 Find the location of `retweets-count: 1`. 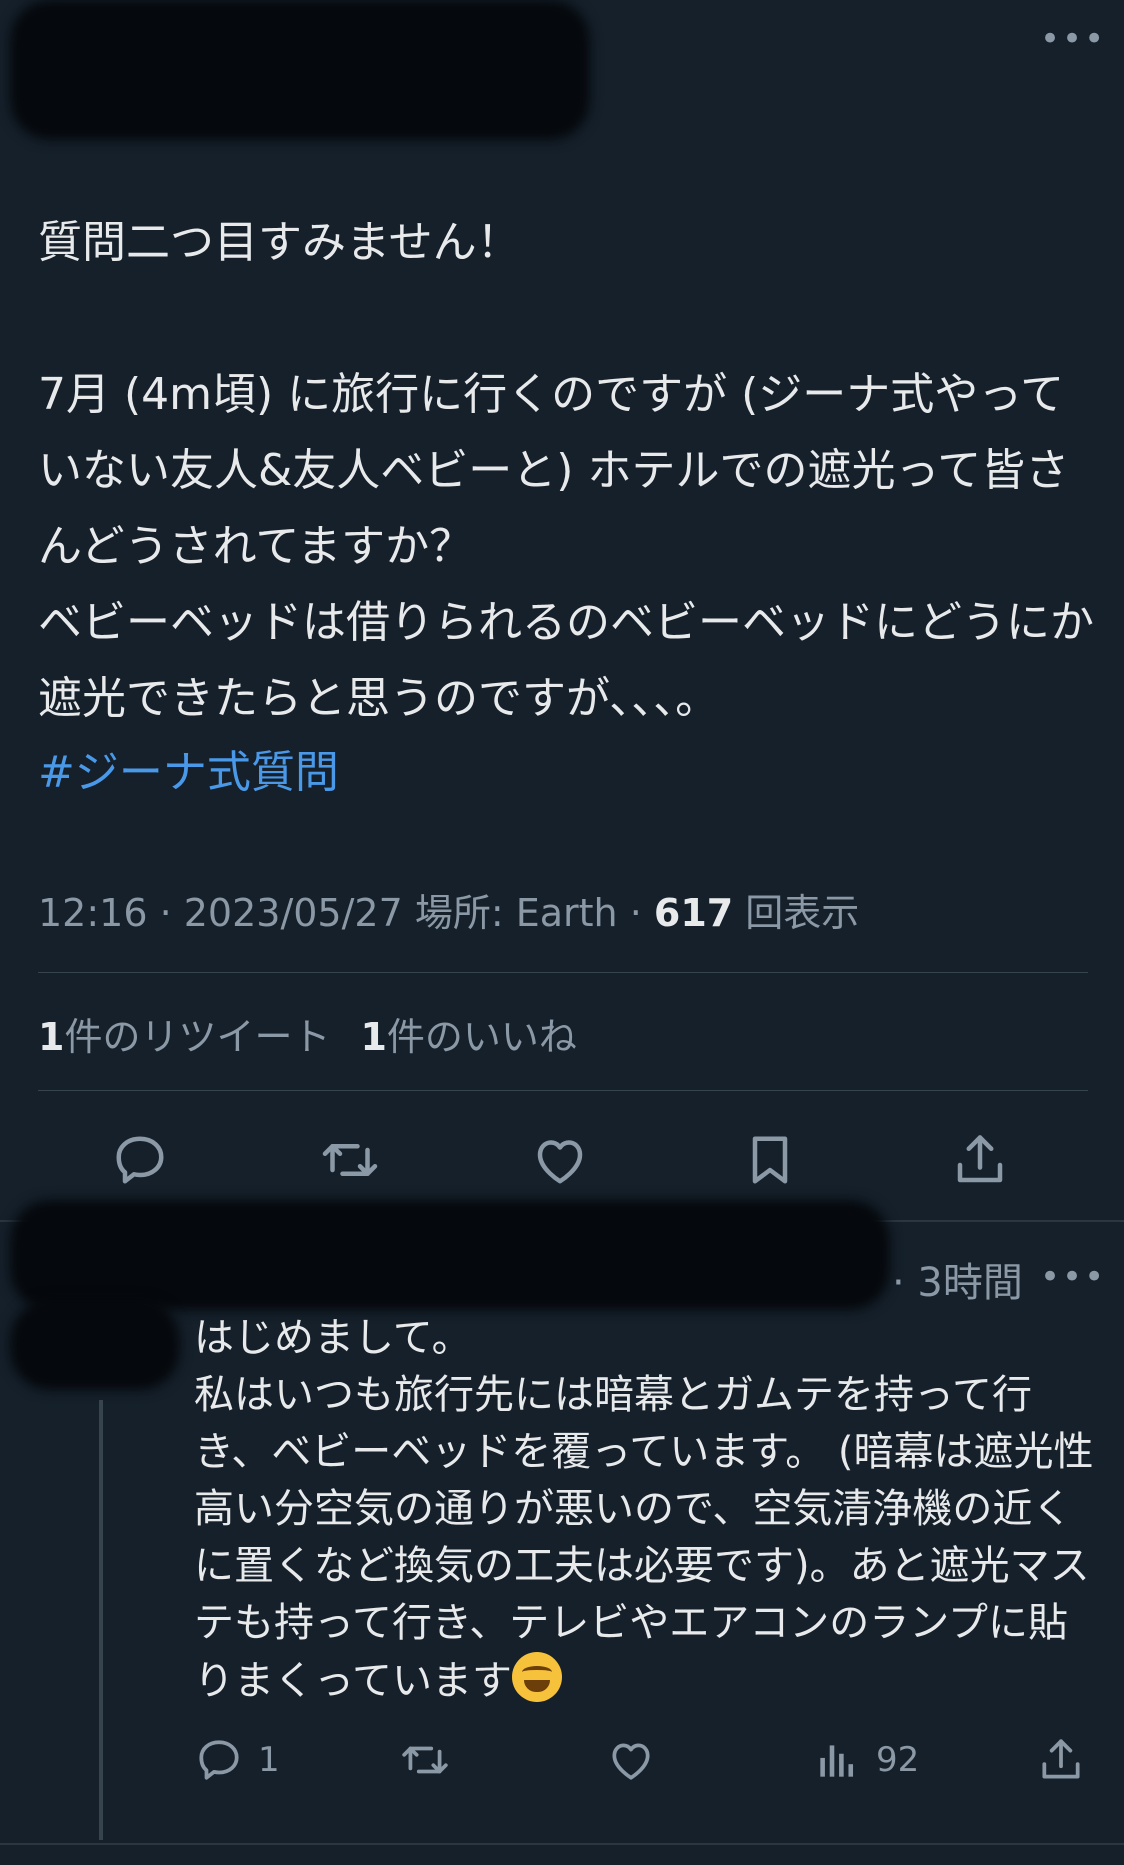

retweets-count: 1 is located at coordinates (51, 1037).